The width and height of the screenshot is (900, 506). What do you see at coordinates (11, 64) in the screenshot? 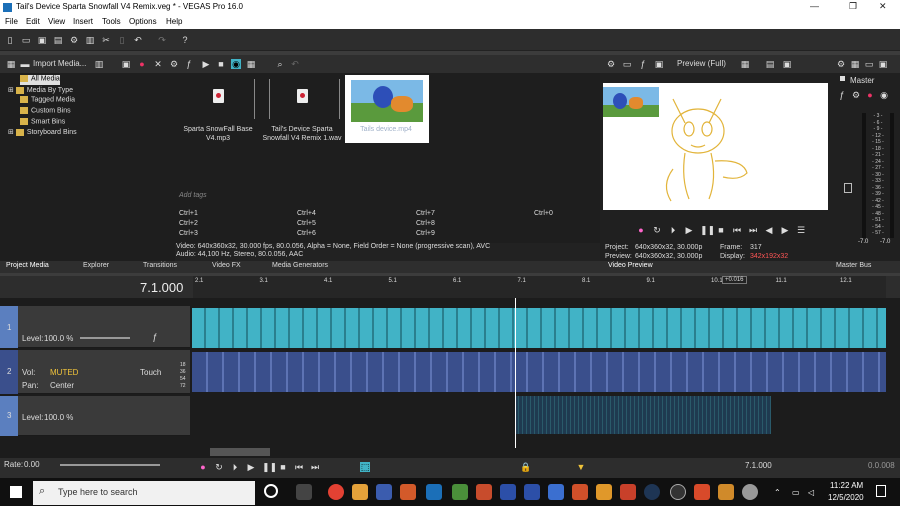
I see `import-icon: ▦` at bounding box center [11, 64].